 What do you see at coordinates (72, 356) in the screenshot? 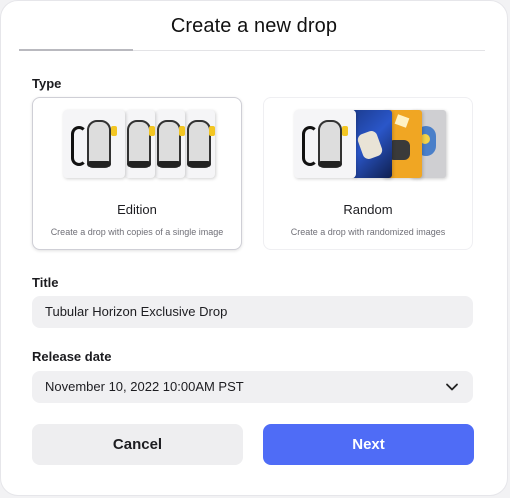
I see `release-date-label: Release date` at bounding box center [72, 356].